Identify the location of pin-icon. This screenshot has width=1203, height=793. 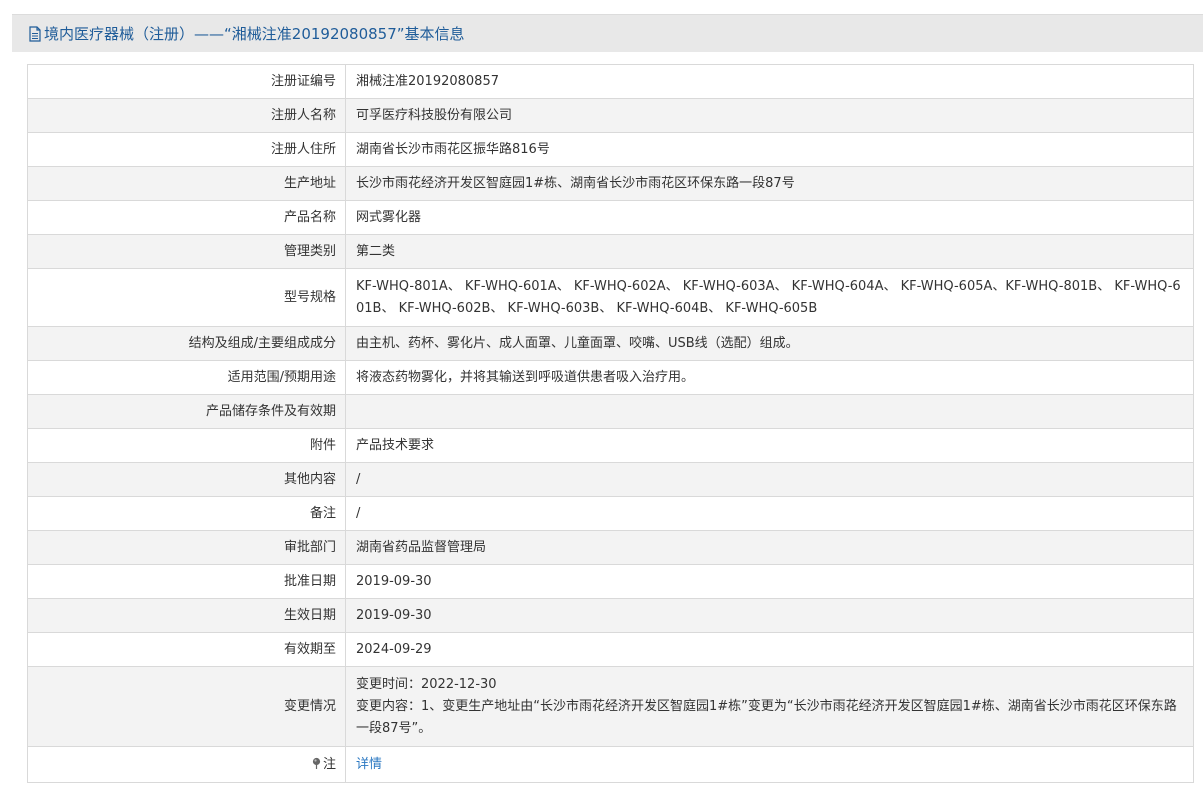
(316, 762).